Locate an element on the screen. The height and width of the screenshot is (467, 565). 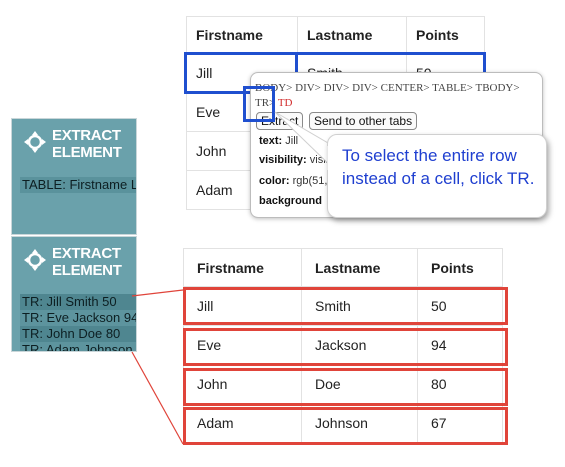
tr-selector-highlight is located at coordinates (259, 104).